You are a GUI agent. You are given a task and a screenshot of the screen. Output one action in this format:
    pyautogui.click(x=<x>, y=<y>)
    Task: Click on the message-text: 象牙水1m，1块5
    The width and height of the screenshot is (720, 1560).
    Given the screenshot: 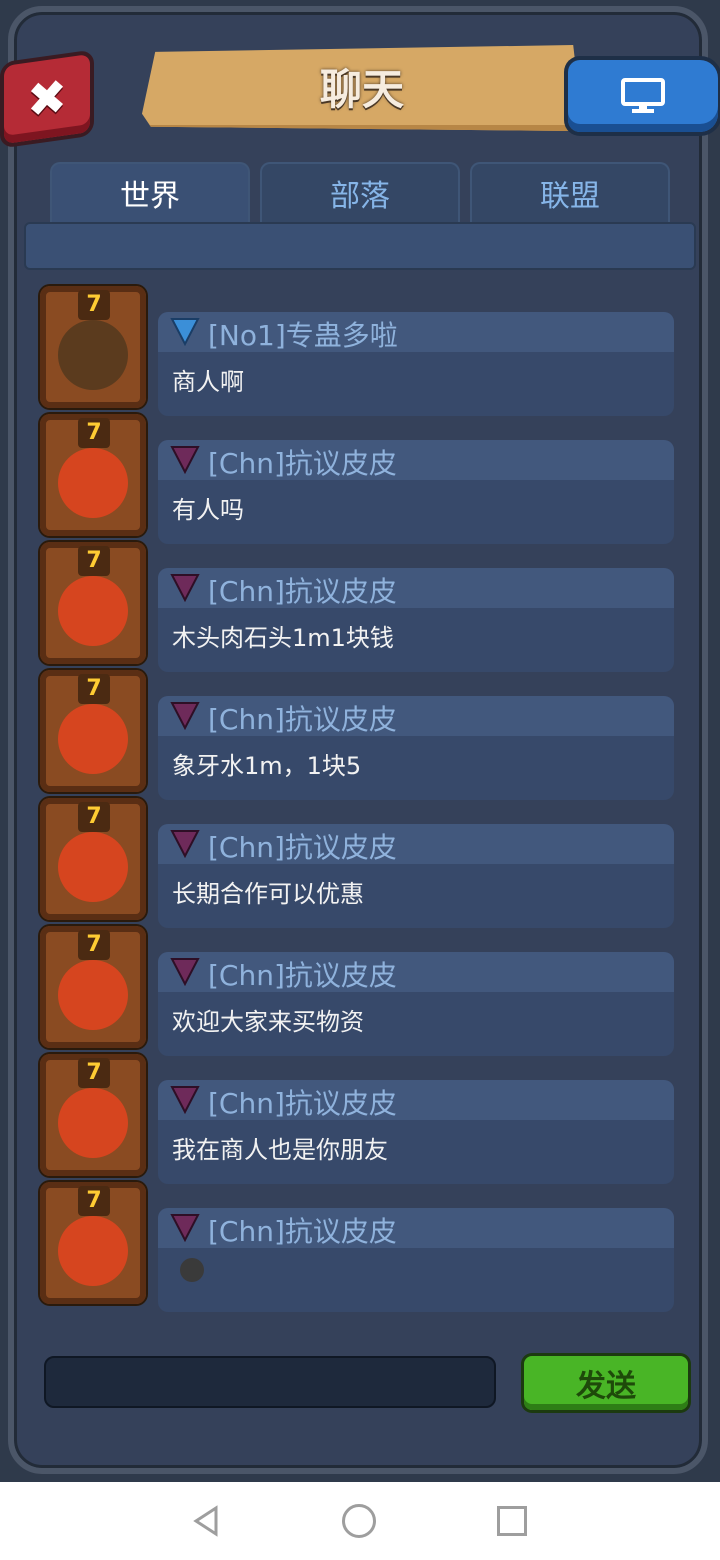 What is the action you would take?
    pyautogui.click(x=267, y=766)
    